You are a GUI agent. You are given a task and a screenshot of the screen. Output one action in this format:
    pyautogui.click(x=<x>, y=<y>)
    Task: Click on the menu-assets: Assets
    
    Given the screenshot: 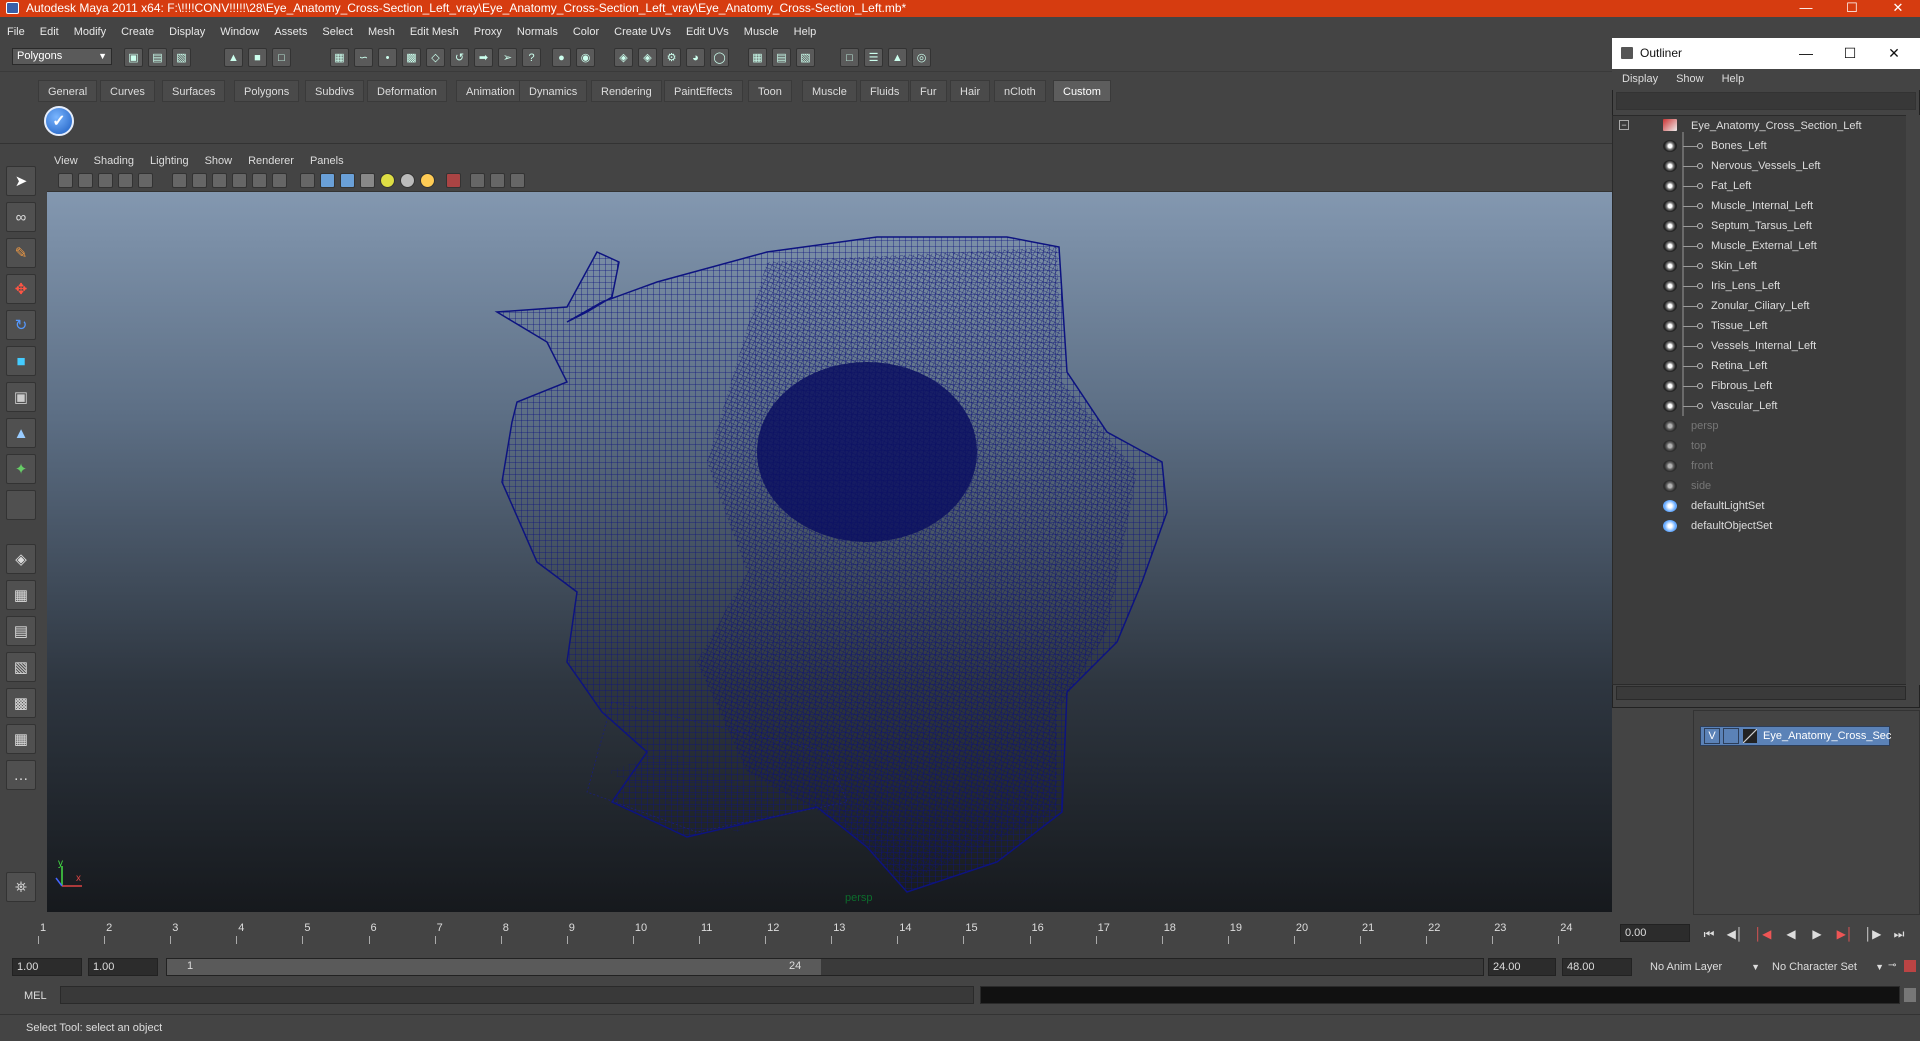 What is the action you would take?
    pyautogui.click(x=291, y=32)
    